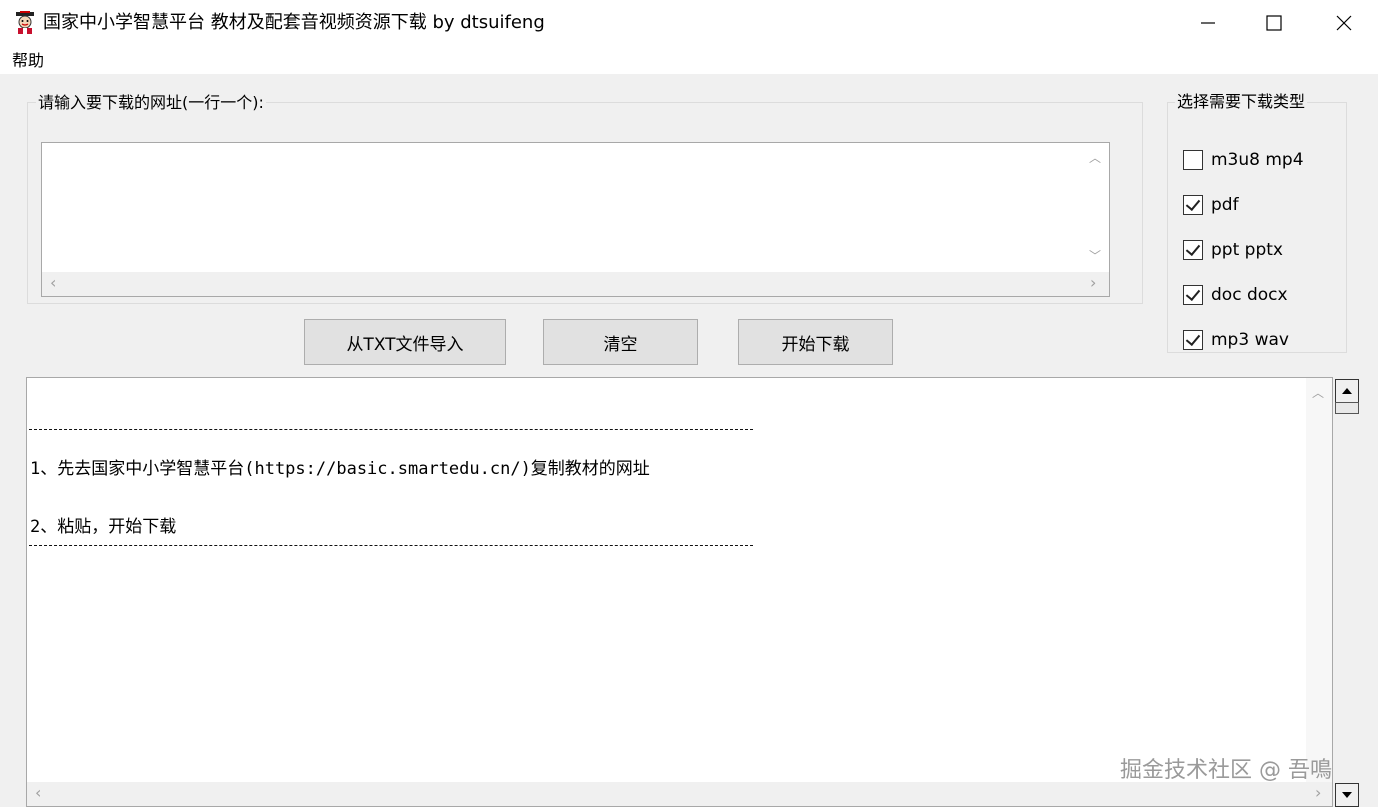 The image size is (1378, 807). What do you see at coordinates (1193, 160) in the screenshot?
I see `checkbox-m3u8` at bounding box center [1193, 160].